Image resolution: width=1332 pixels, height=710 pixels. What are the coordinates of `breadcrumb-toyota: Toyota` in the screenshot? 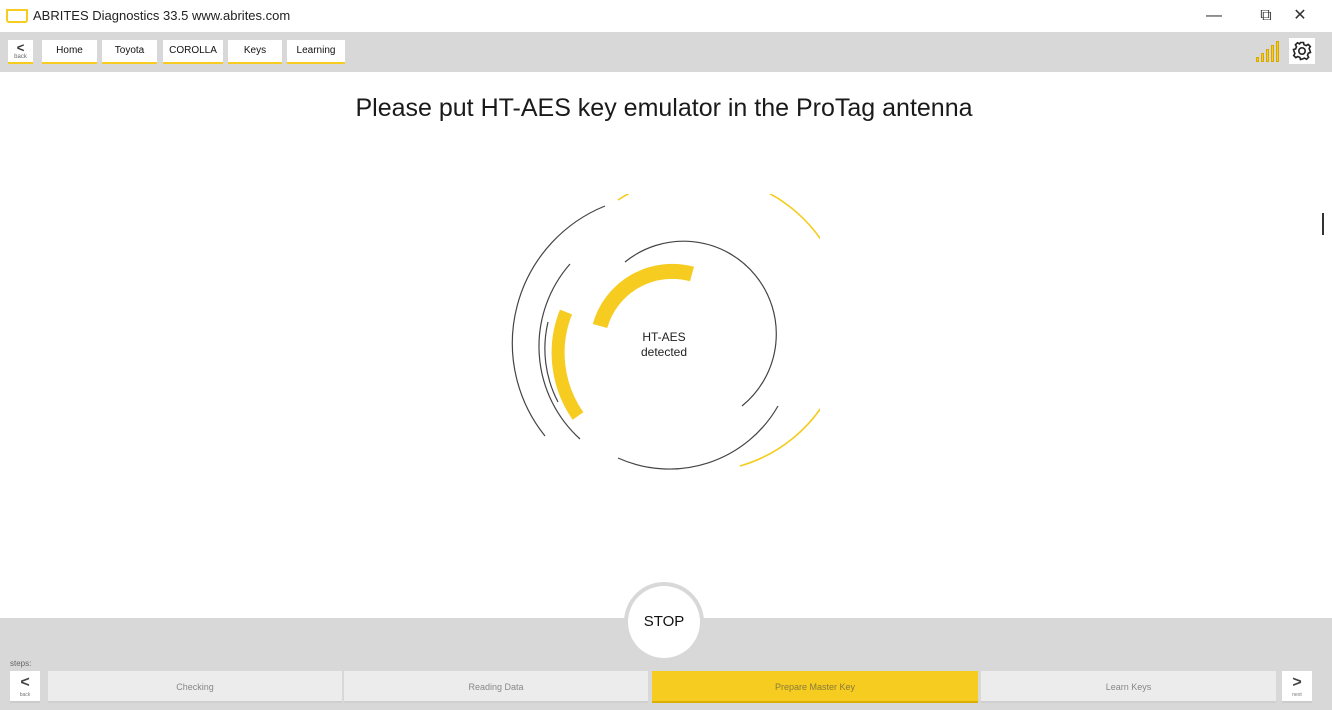 It's located at (129, 52).